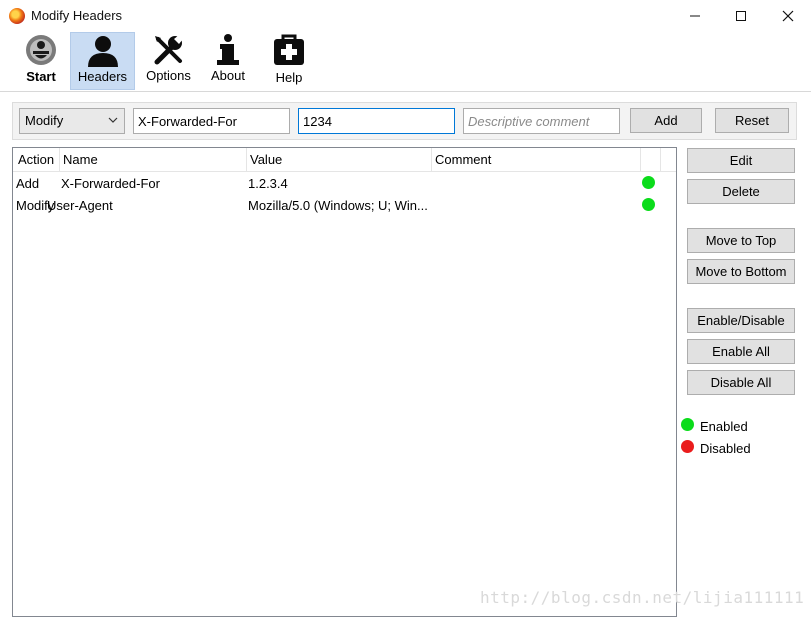 This screenshot has height=617, width=811. Describe the element at coordinates (168, 75) in the screenshot. I see `toolbar-options-label: Options` at that location.